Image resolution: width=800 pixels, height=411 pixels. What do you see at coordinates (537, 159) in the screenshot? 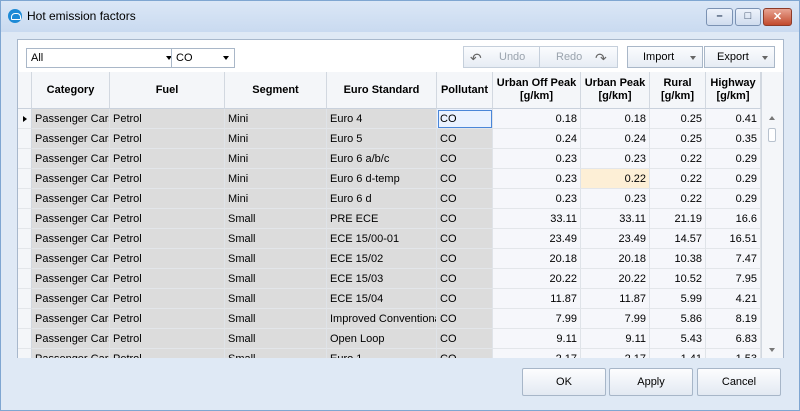
I see `cell-urban-off-peak: 0.23` at bounding box center [537, 159].